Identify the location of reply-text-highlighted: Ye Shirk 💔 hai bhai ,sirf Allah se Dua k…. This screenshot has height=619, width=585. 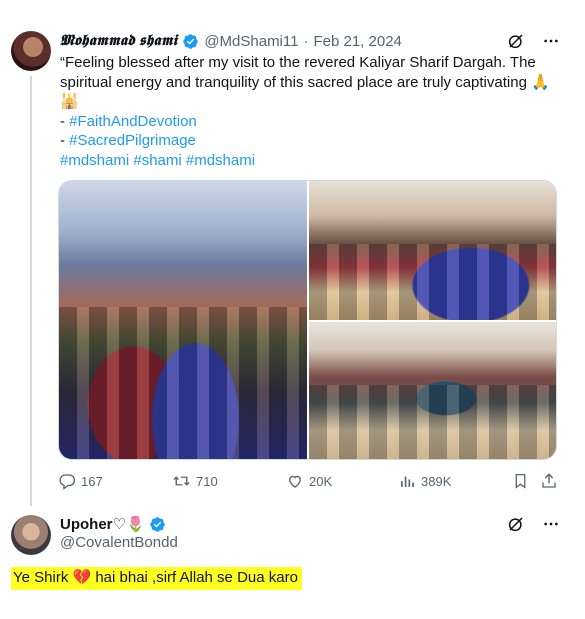
(156, 578).